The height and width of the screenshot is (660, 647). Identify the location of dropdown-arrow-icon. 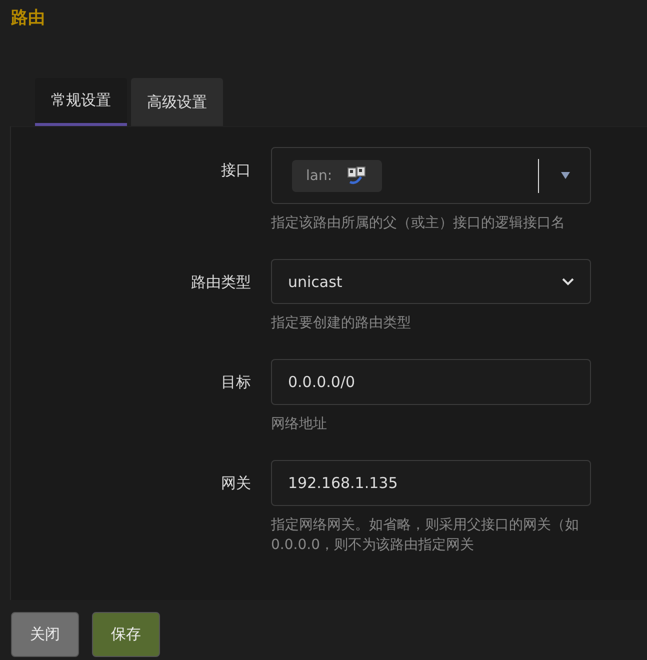
(565, 175).